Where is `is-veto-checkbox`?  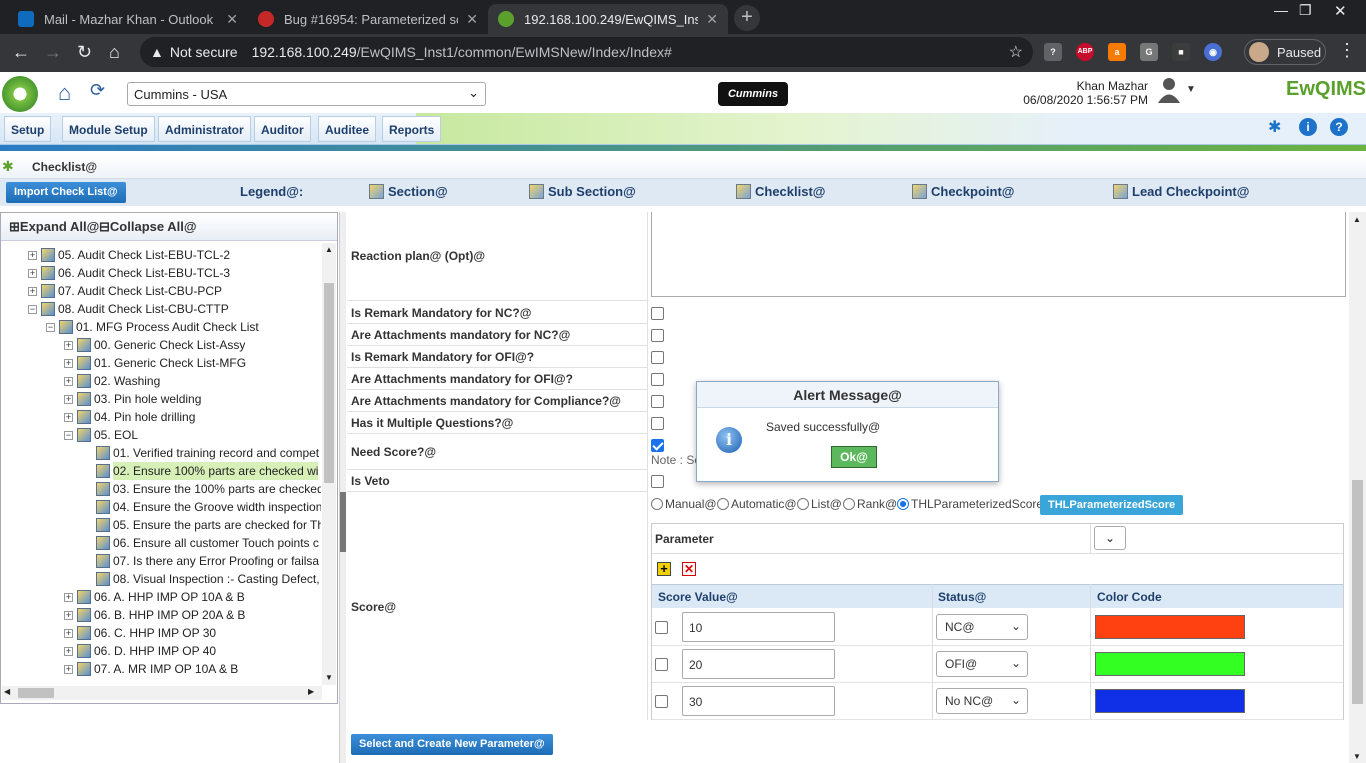 is-veto-checkbox is located at coordinates (657, 481).